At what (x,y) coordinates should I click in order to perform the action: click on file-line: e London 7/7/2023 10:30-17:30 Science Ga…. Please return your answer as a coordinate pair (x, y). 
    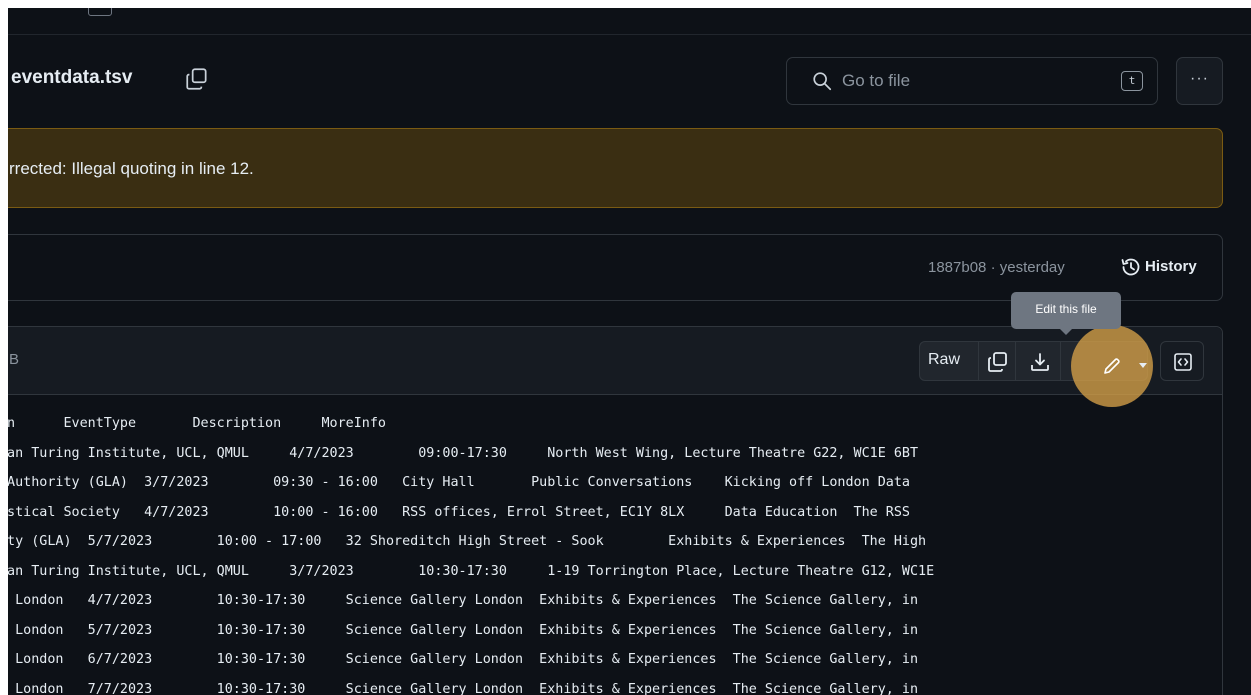
    Looking at the image, I should click on (463, 688).